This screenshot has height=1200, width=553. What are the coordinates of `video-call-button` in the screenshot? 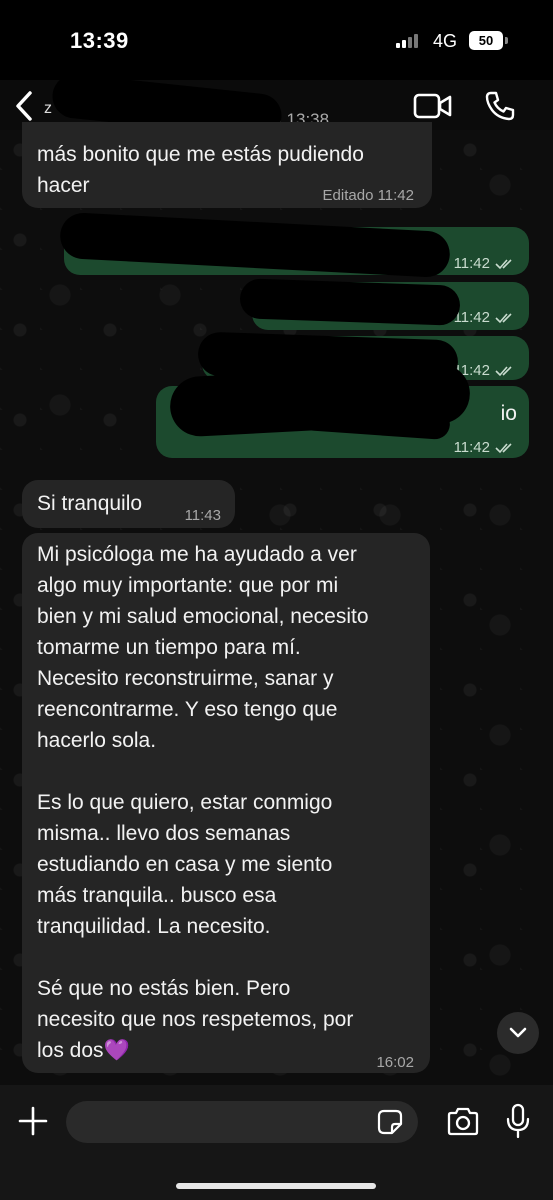 It's located at (433, 106).